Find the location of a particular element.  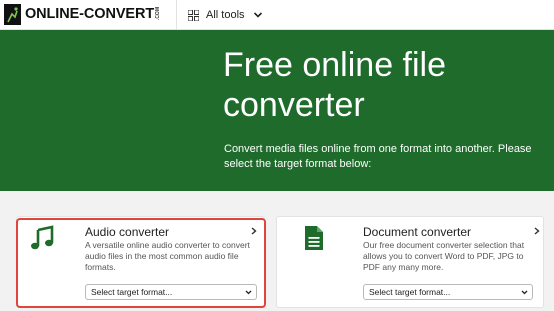

page-title: Free online file converter is located at coordinates (335, 85).